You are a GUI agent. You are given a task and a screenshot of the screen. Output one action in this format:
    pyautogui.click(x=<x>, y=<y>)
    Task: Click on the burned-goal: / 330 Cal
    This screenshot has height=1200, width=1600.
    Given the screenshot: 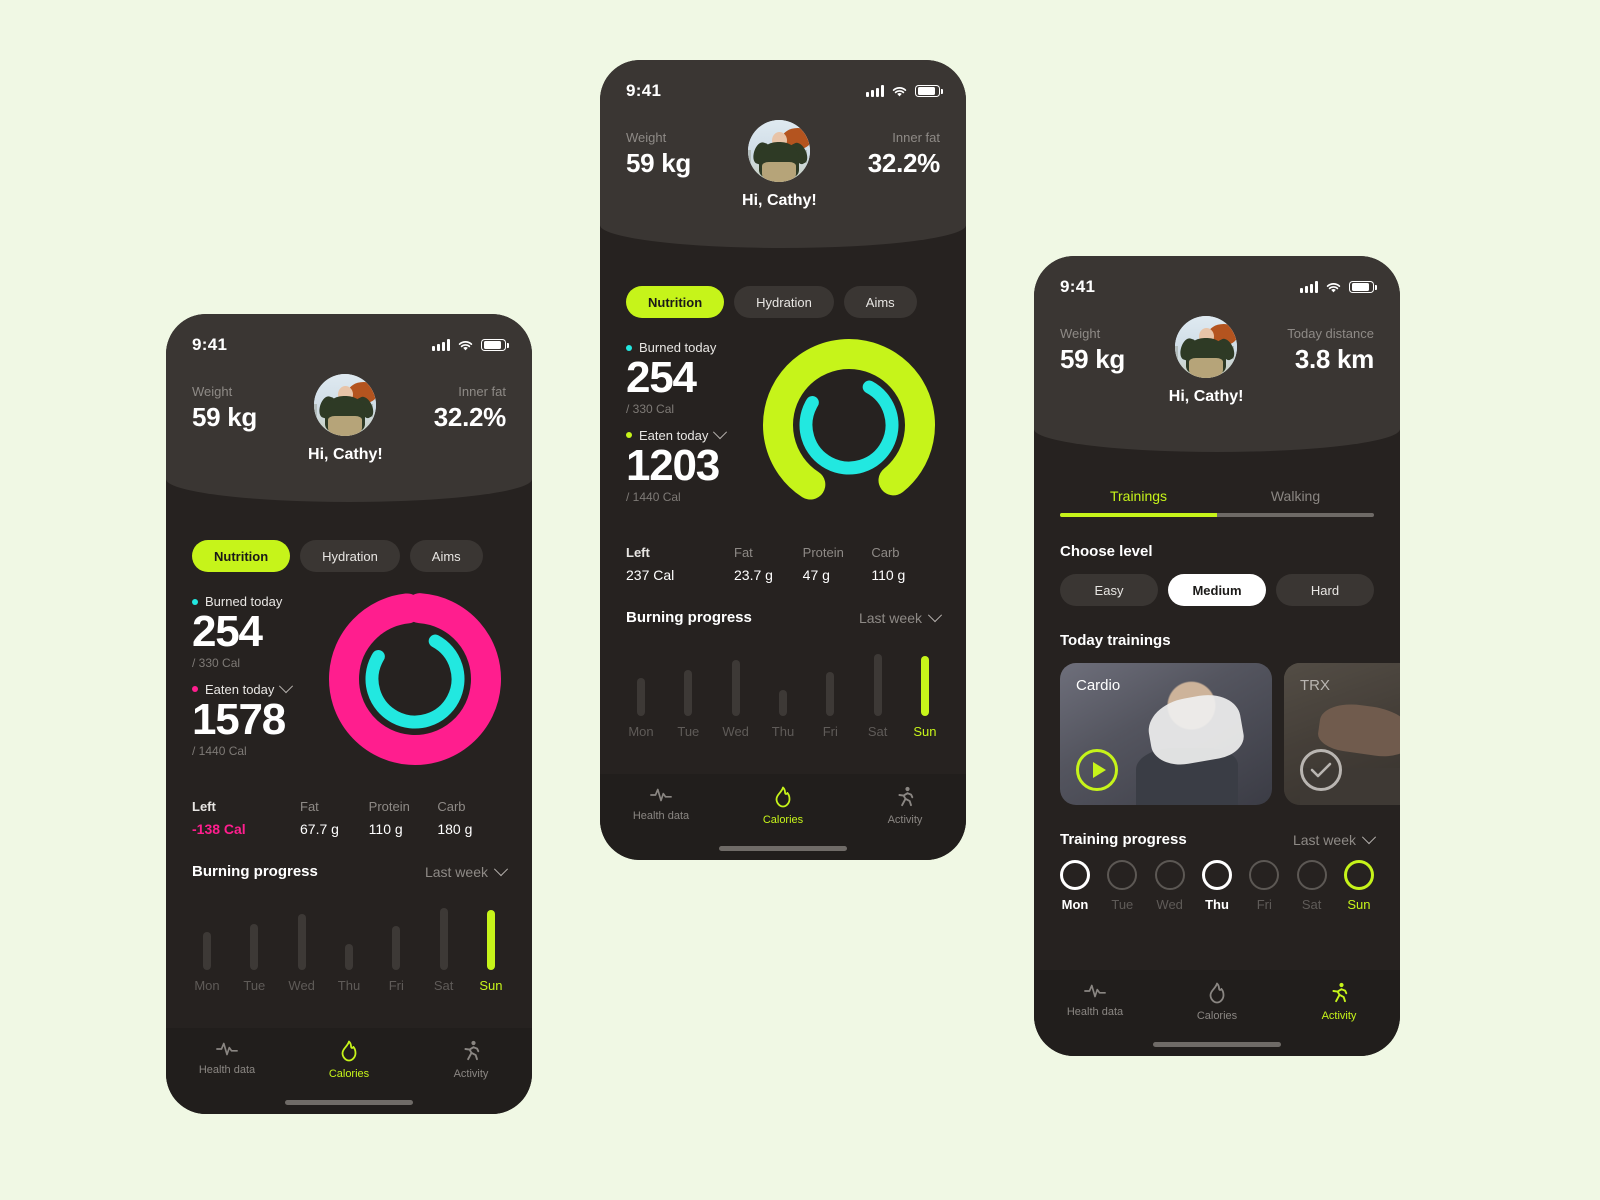 What is the action you would take?
    pyautogui.click(x=216, y=662)
    